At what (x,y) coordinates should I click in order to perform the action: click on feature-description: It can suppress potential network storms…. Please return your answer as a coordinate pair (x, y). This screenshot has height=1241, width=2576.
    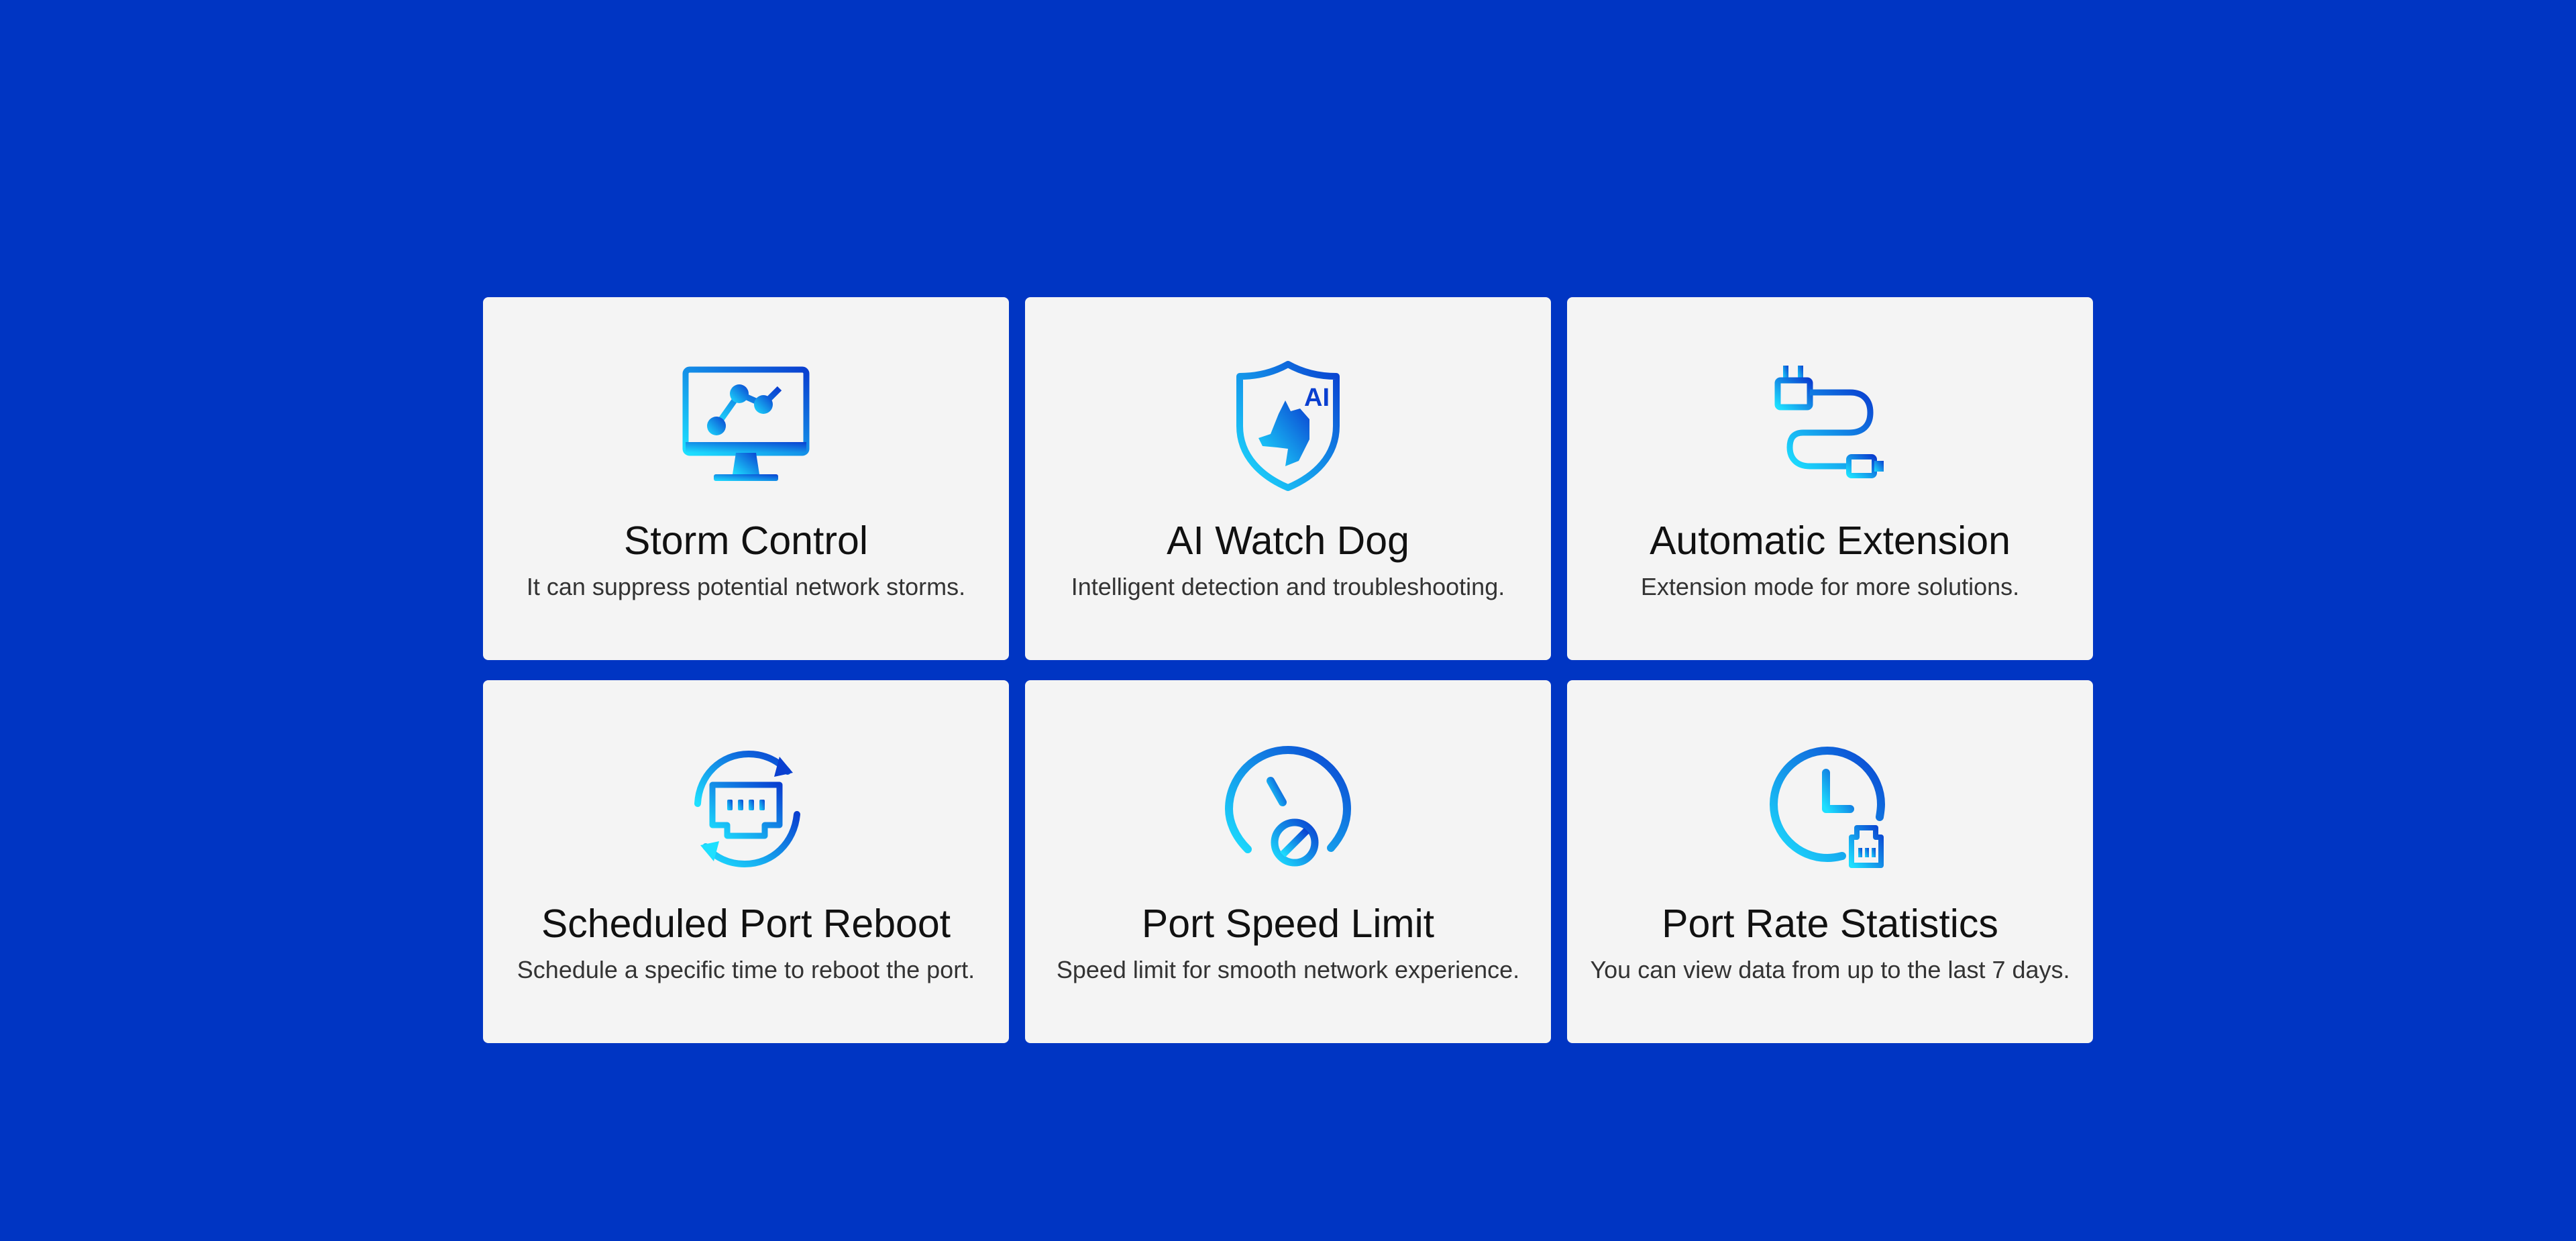
    Looking at the image, I should click on (746, 586).